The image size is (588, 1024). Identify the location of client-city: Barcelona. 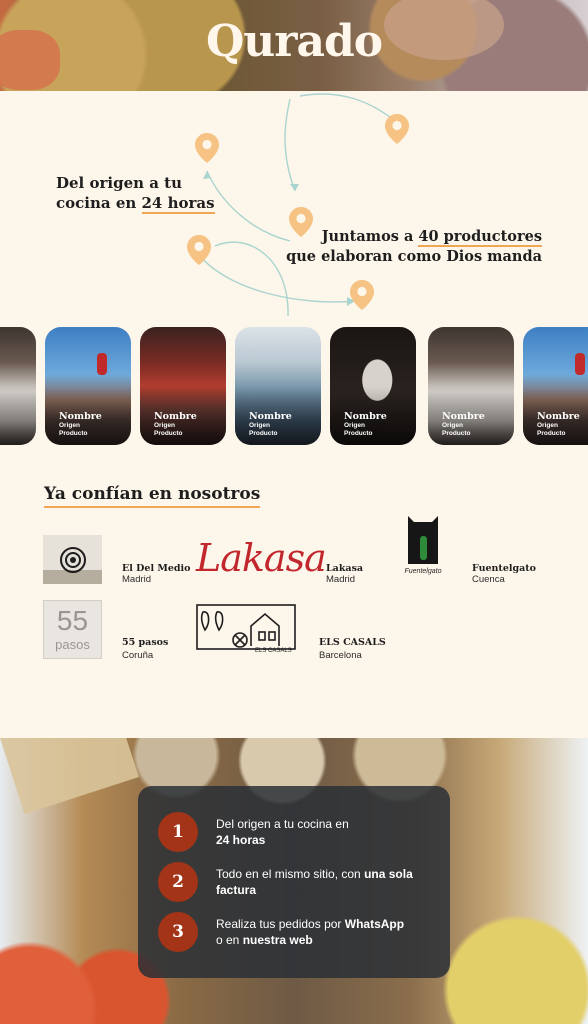
(340, 655).